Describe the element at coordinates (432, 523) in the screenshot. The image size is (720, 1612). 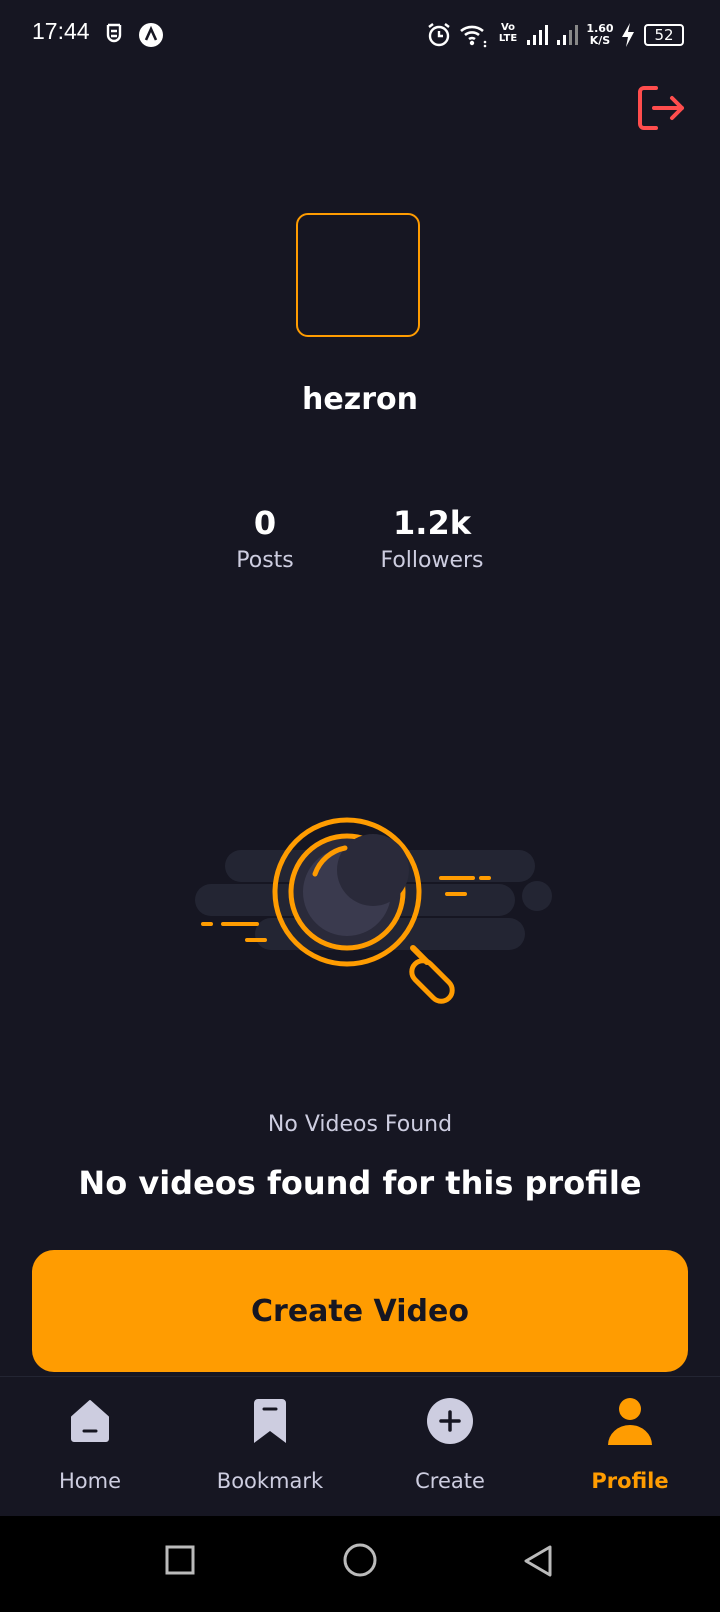
I see `stat-followers-value: 1.2k` at that location.